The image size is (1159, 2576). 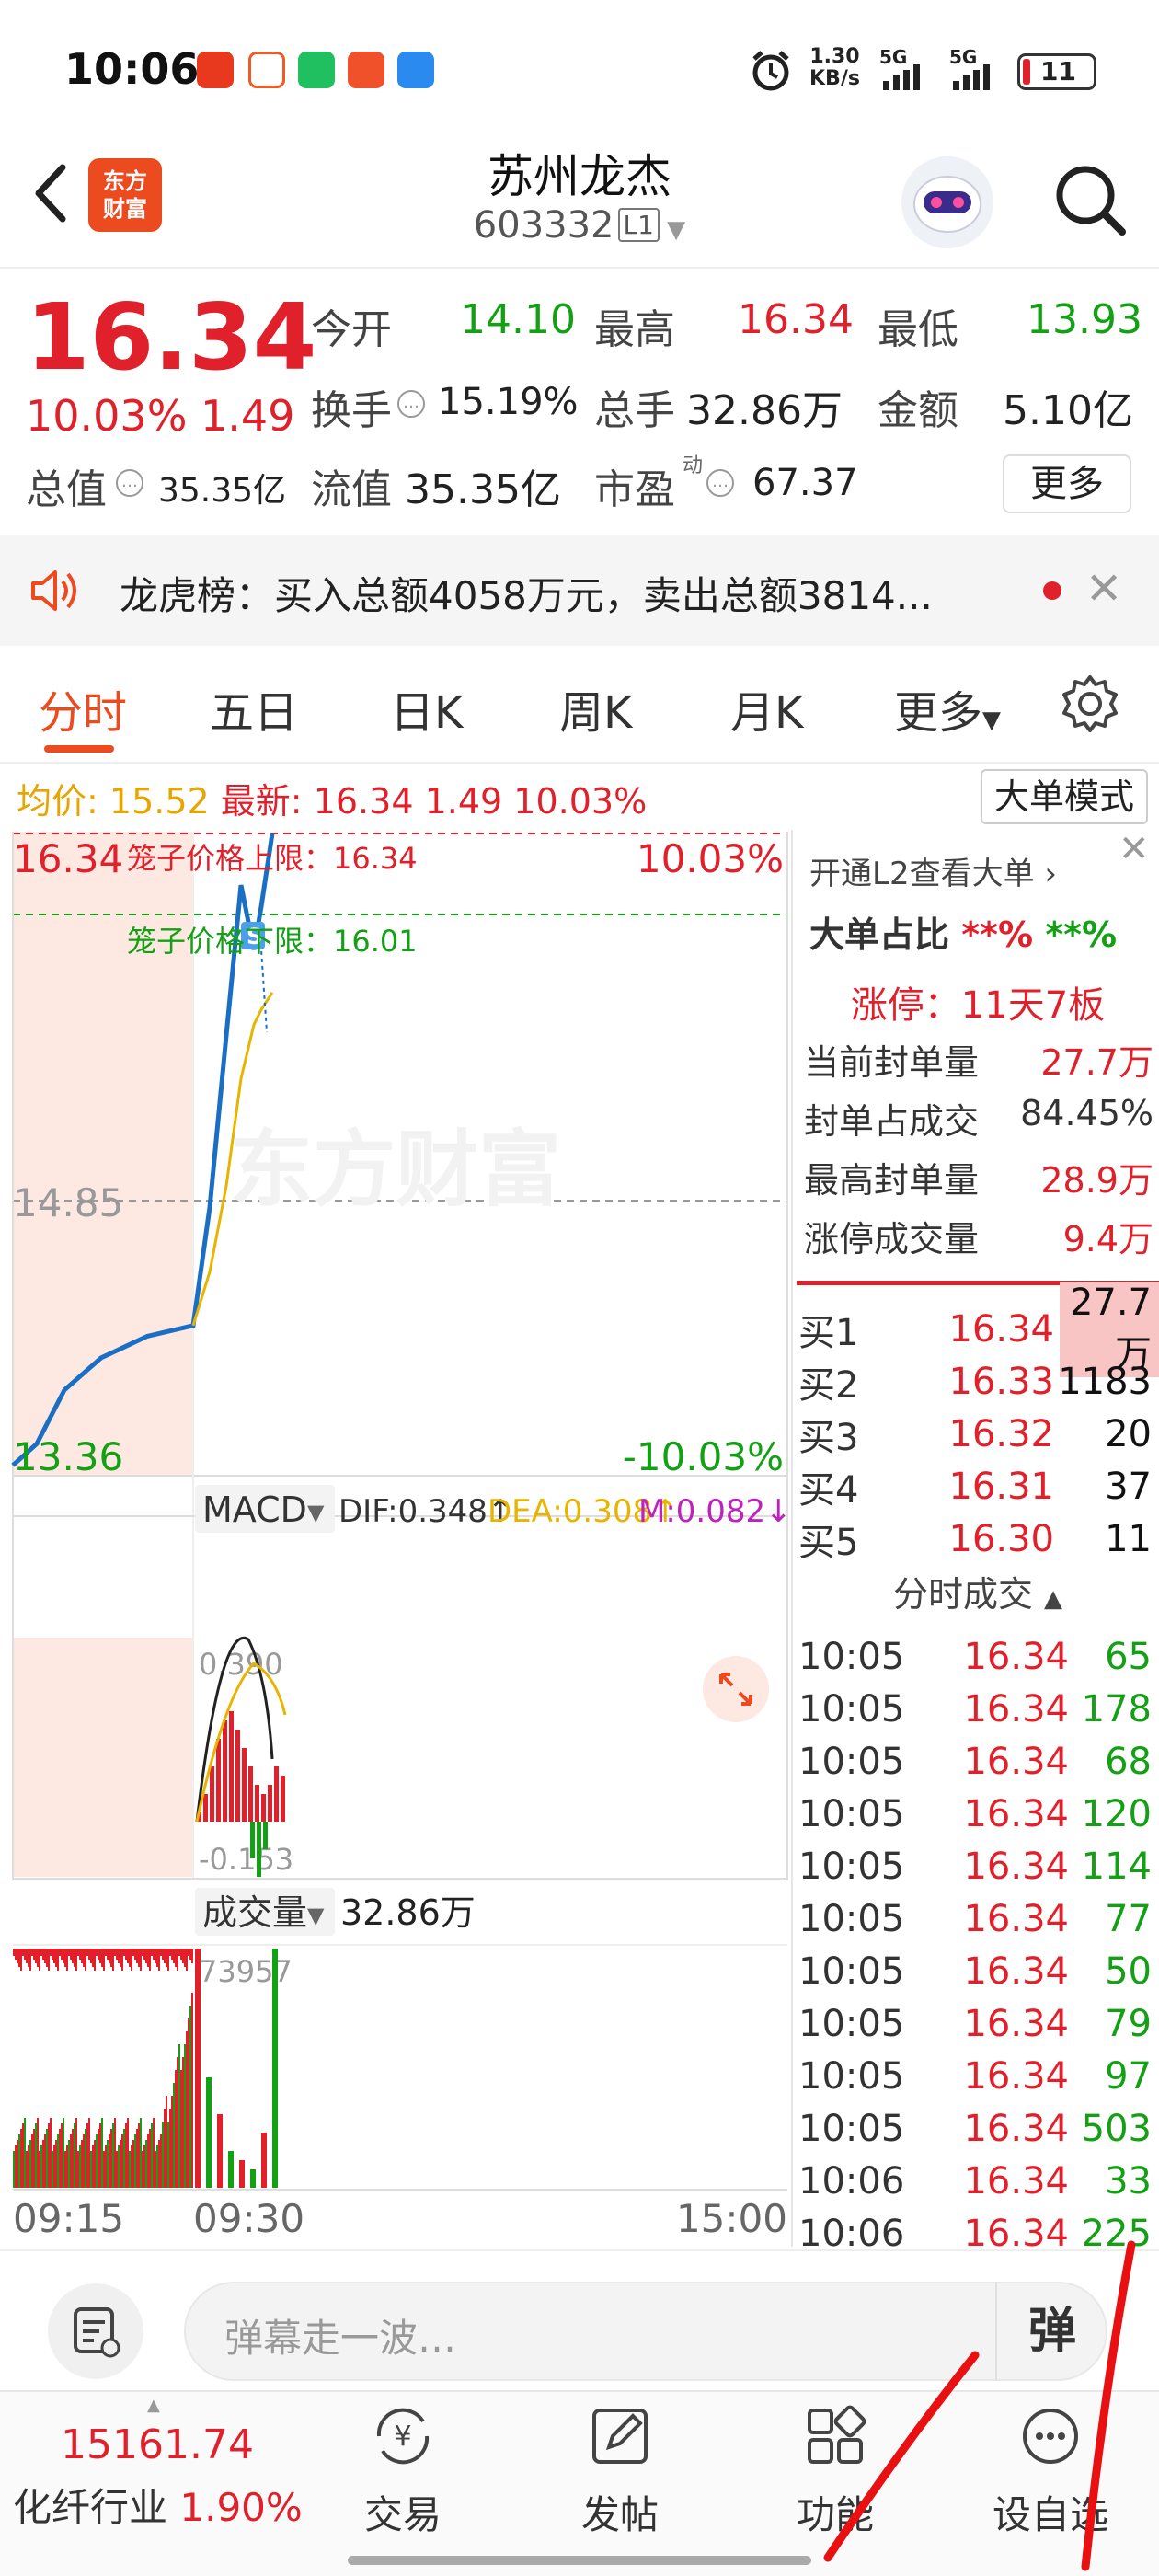 What do you see at coordinates (68, 1202) in the screenshot?
I see `mid-price-label: 14.85` at bounding box center [68, 1202].